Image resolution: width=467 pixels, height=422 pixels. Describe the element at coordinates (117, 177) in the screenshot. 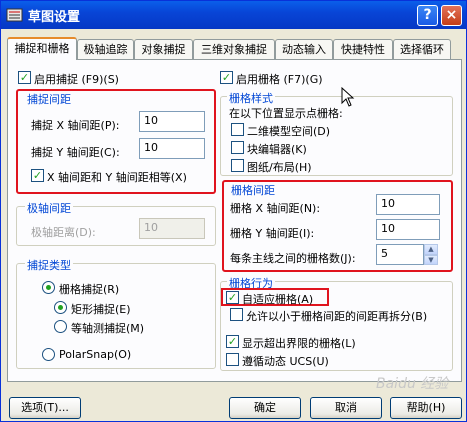

I see `equal-spacing-label: X 轴间距和 Y 轴间距相等(X)` at that location.